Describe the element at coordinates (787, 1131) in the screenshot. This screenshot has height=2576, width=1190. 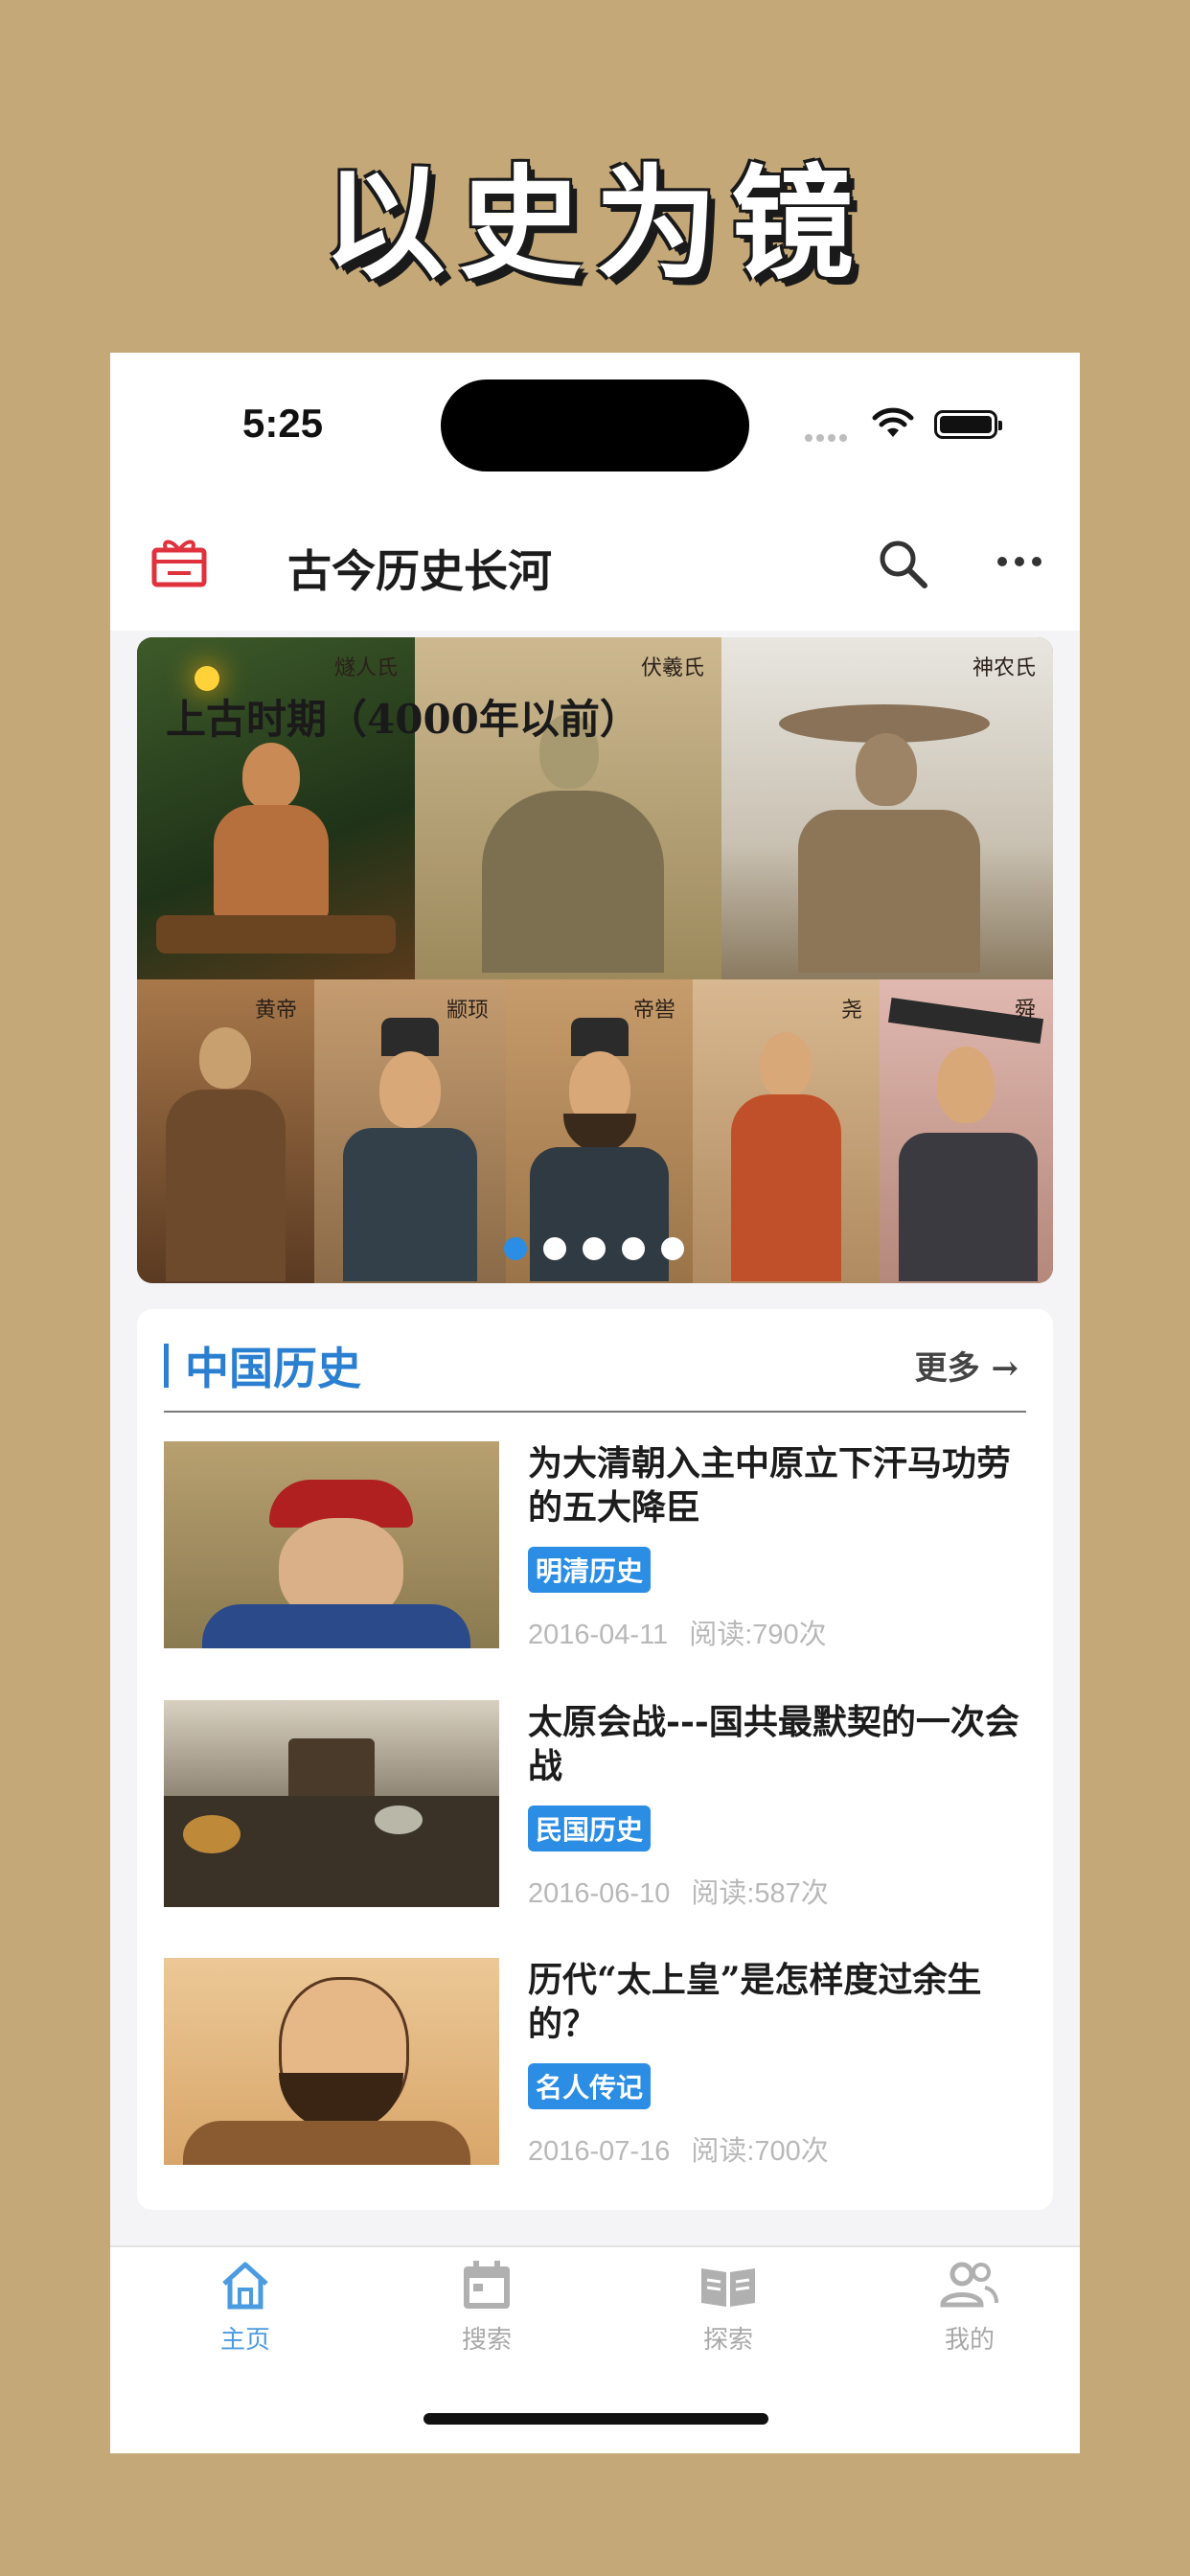
I see `banner-figure-tile: 尧` at that location.